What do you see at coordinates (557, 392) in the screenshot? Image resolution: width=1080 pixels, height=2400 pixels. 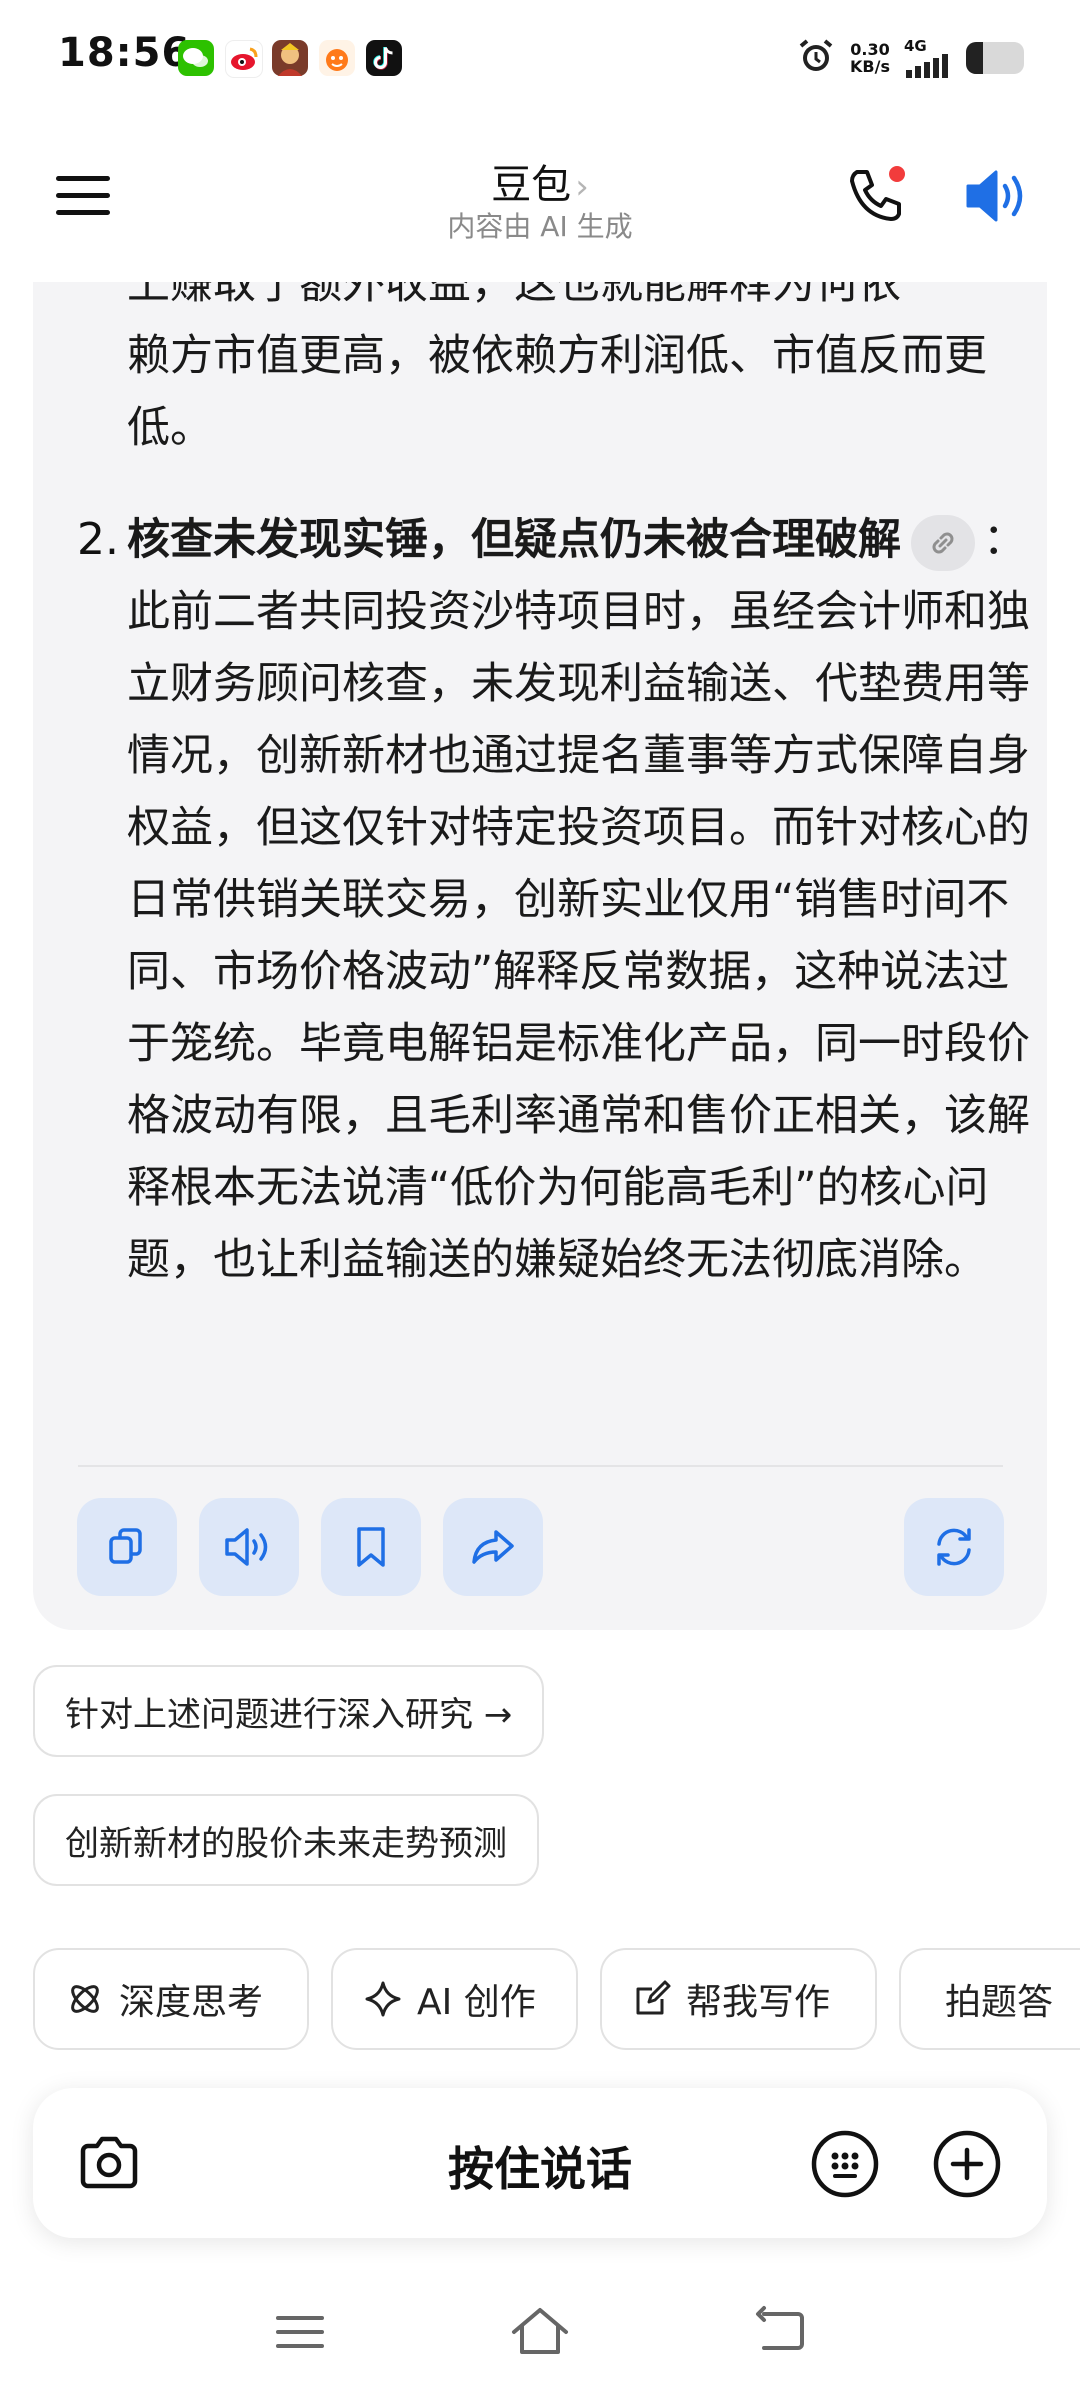 I see `paragraph-text: 赖方市值更高，被依赖方利润低、市值反而更低。` at bounding box center [557, 392].